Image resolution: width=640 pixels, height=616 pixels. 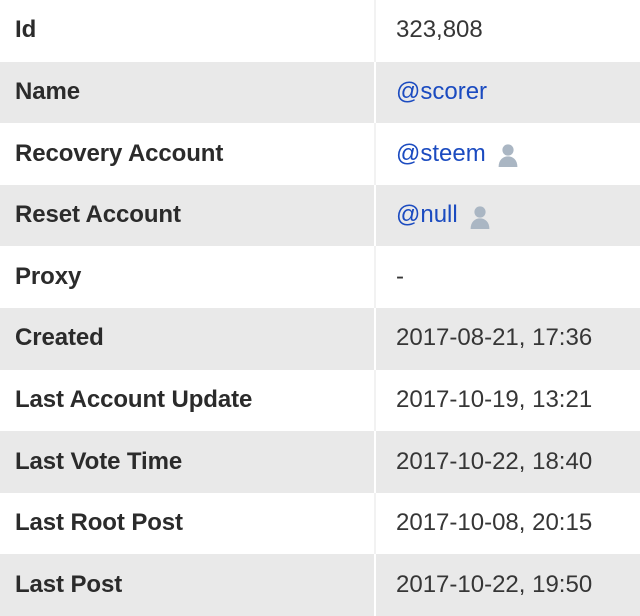 What do you see at coordinates (320, 277) in the screenshot?
I see `table-row: Proxy -` at bounding box center [320, 277].